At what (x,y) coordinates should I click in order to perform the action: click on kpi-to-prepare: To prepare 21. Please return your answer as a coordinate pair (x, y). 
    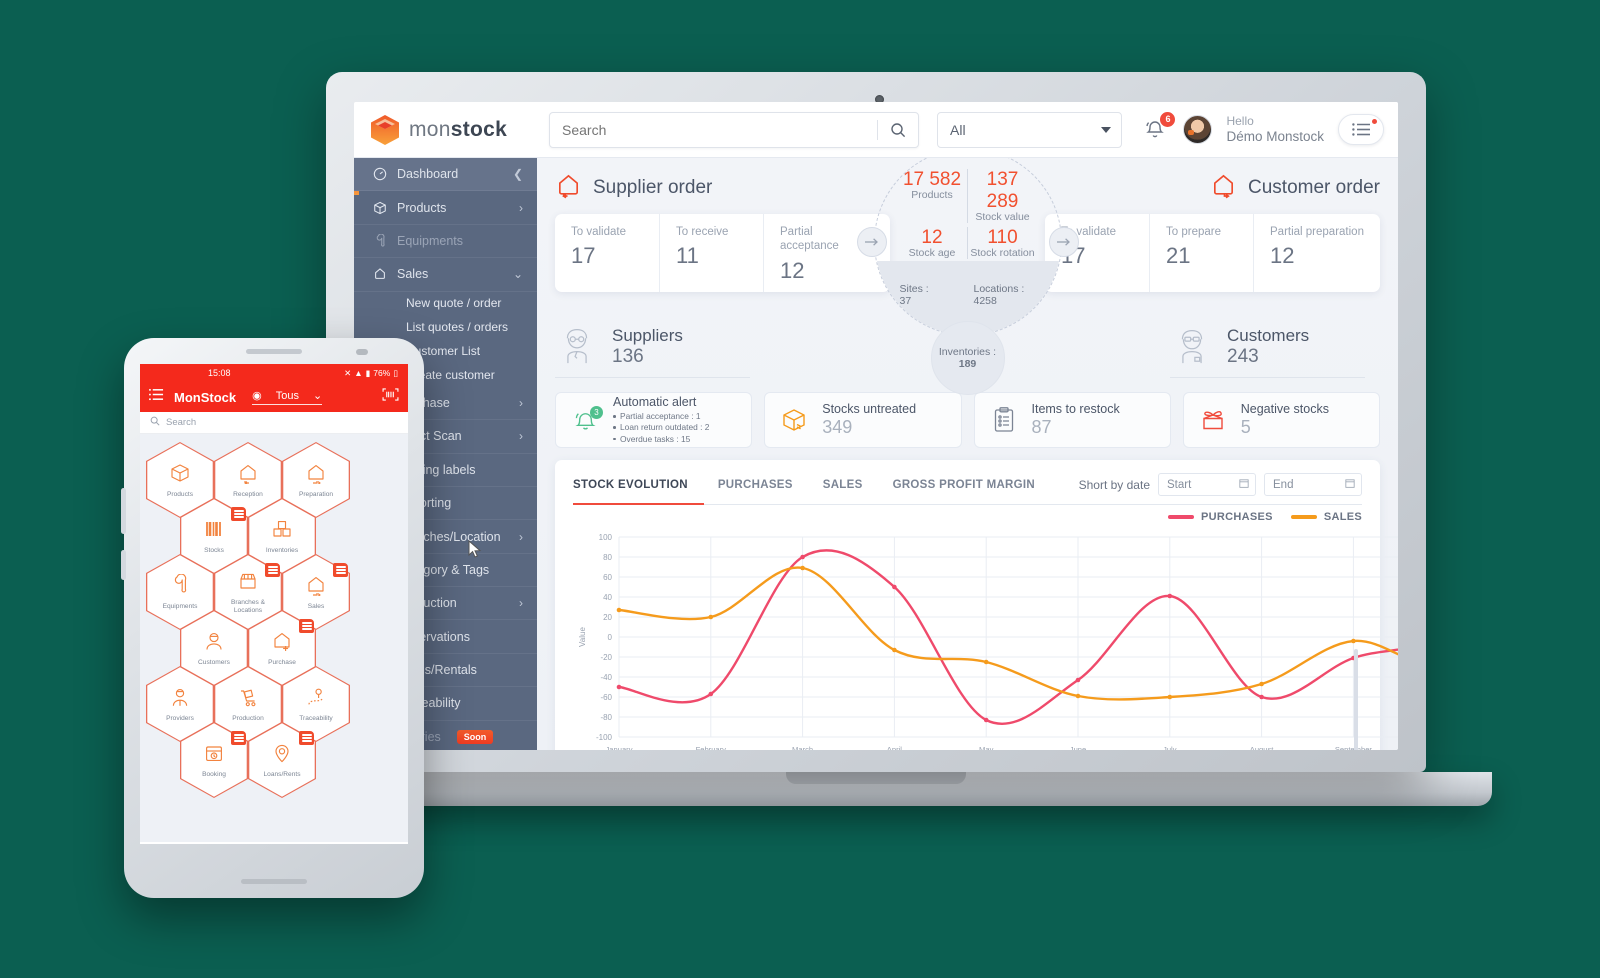
    Looking at the image, I should click on (1201, 253).